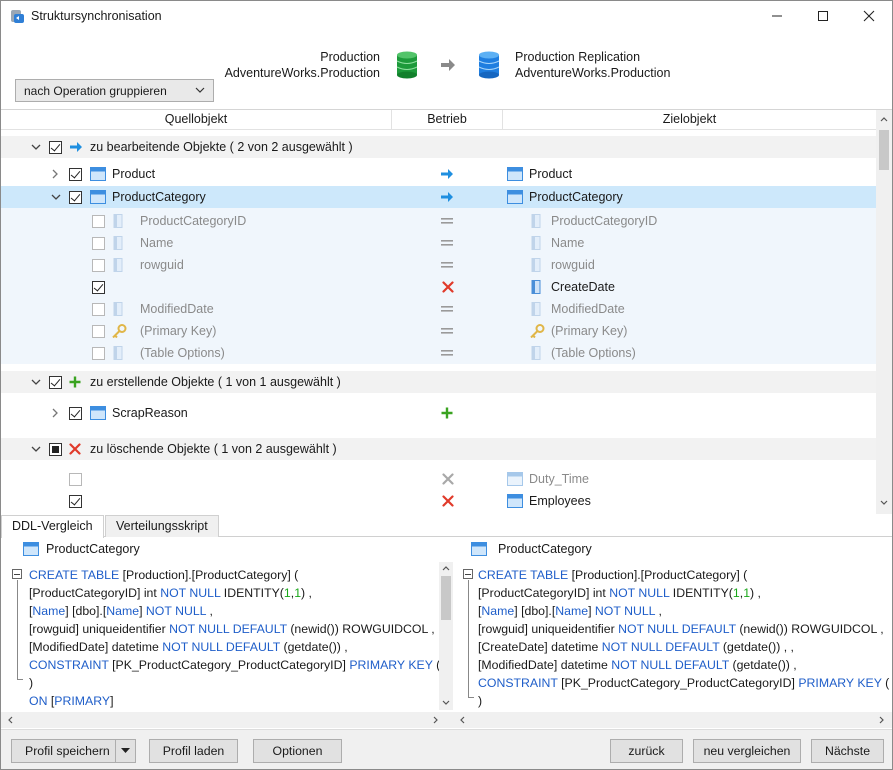  Describe the element at coordinates (55, 449) in the screenshot. I see `group-delete-checkbox` at that location.